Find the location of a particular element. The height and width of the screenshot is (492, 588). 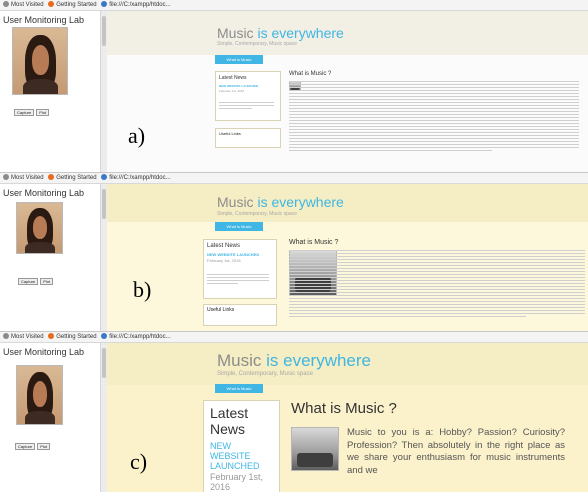

panel-label-c: c) is located at coordinates (139, 461).